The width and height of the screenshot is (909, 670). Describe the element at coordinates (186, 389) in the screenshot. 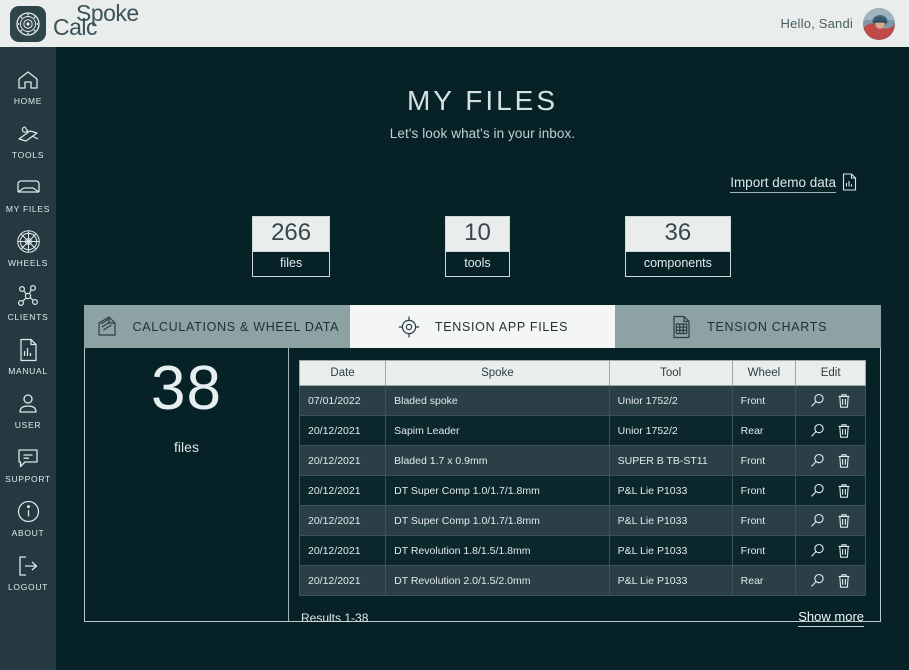

I see `files-count: 38` at that location.